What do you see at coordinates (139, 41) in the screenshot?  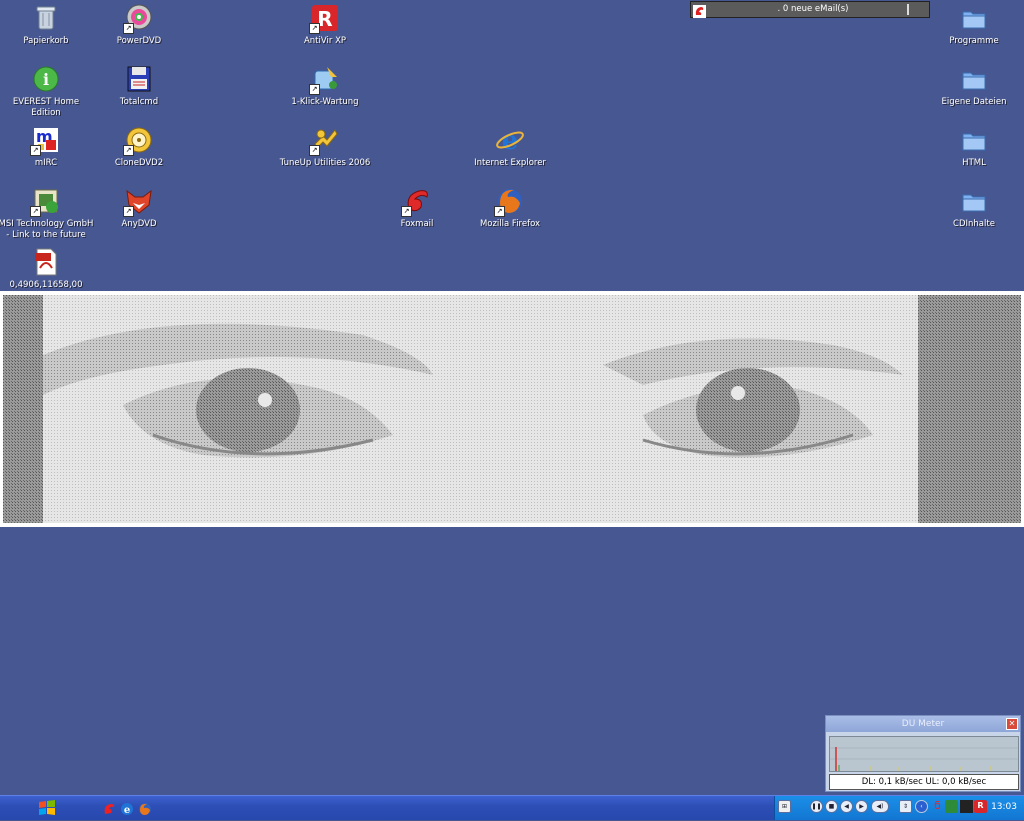 I see `desktop-icon-label: PowerDVD` at bounding box center [139, 41].